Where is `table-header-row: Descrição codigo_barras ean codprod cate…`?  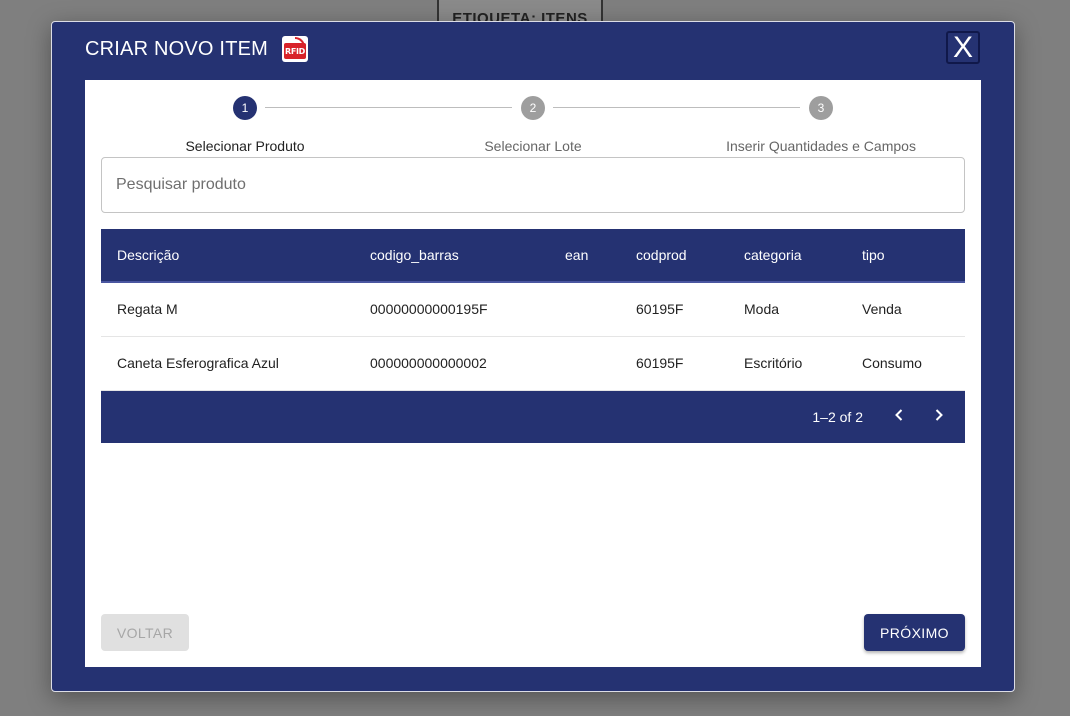
table-header-row: Descrição codigo_barras ean codprod cate… is located at coordinates (533, 256).